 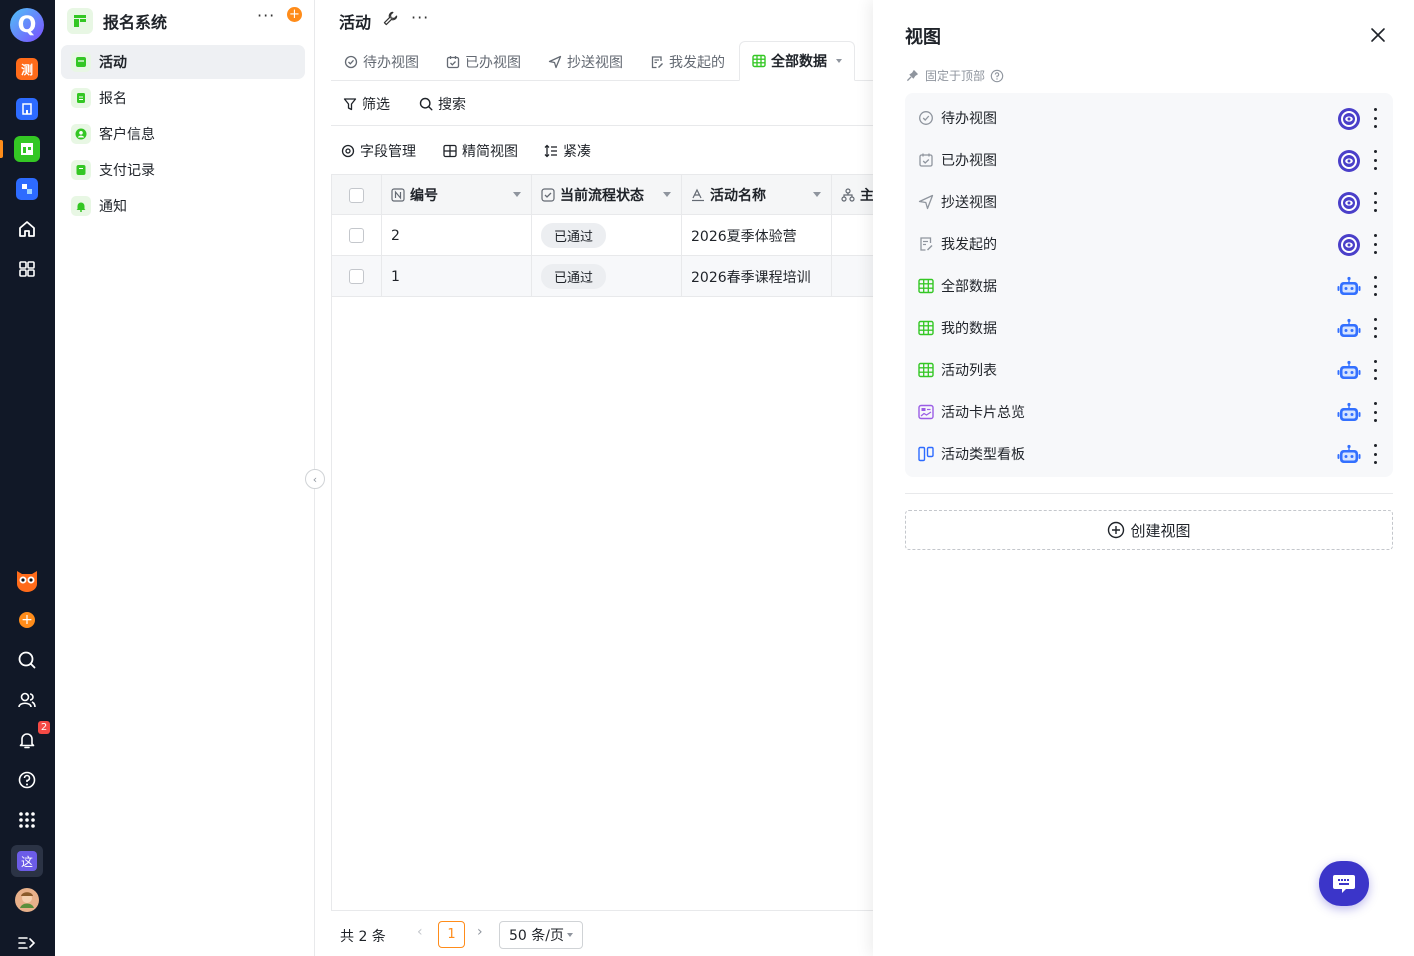 What do you see at coordinates (27, 269) in the screenshot?
I see `grid-apps-icon` at bounding box center [27, 269].